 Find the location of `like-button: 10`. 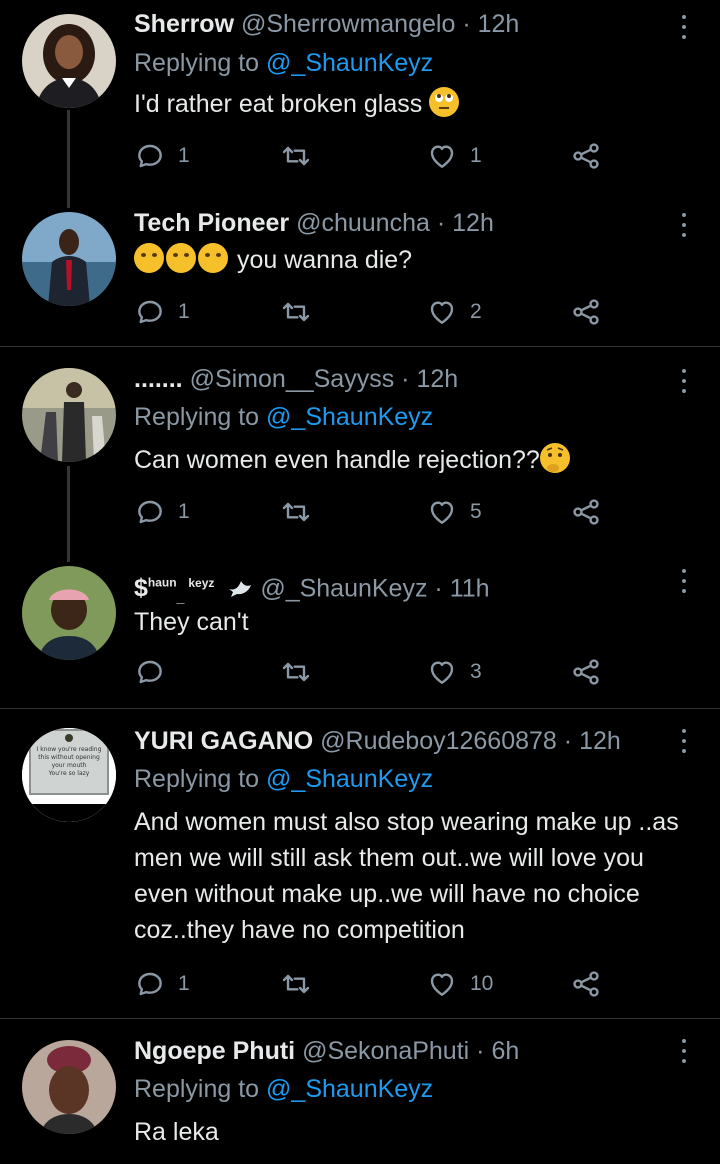

like-button: 10 is located at coordinates (459, 984).